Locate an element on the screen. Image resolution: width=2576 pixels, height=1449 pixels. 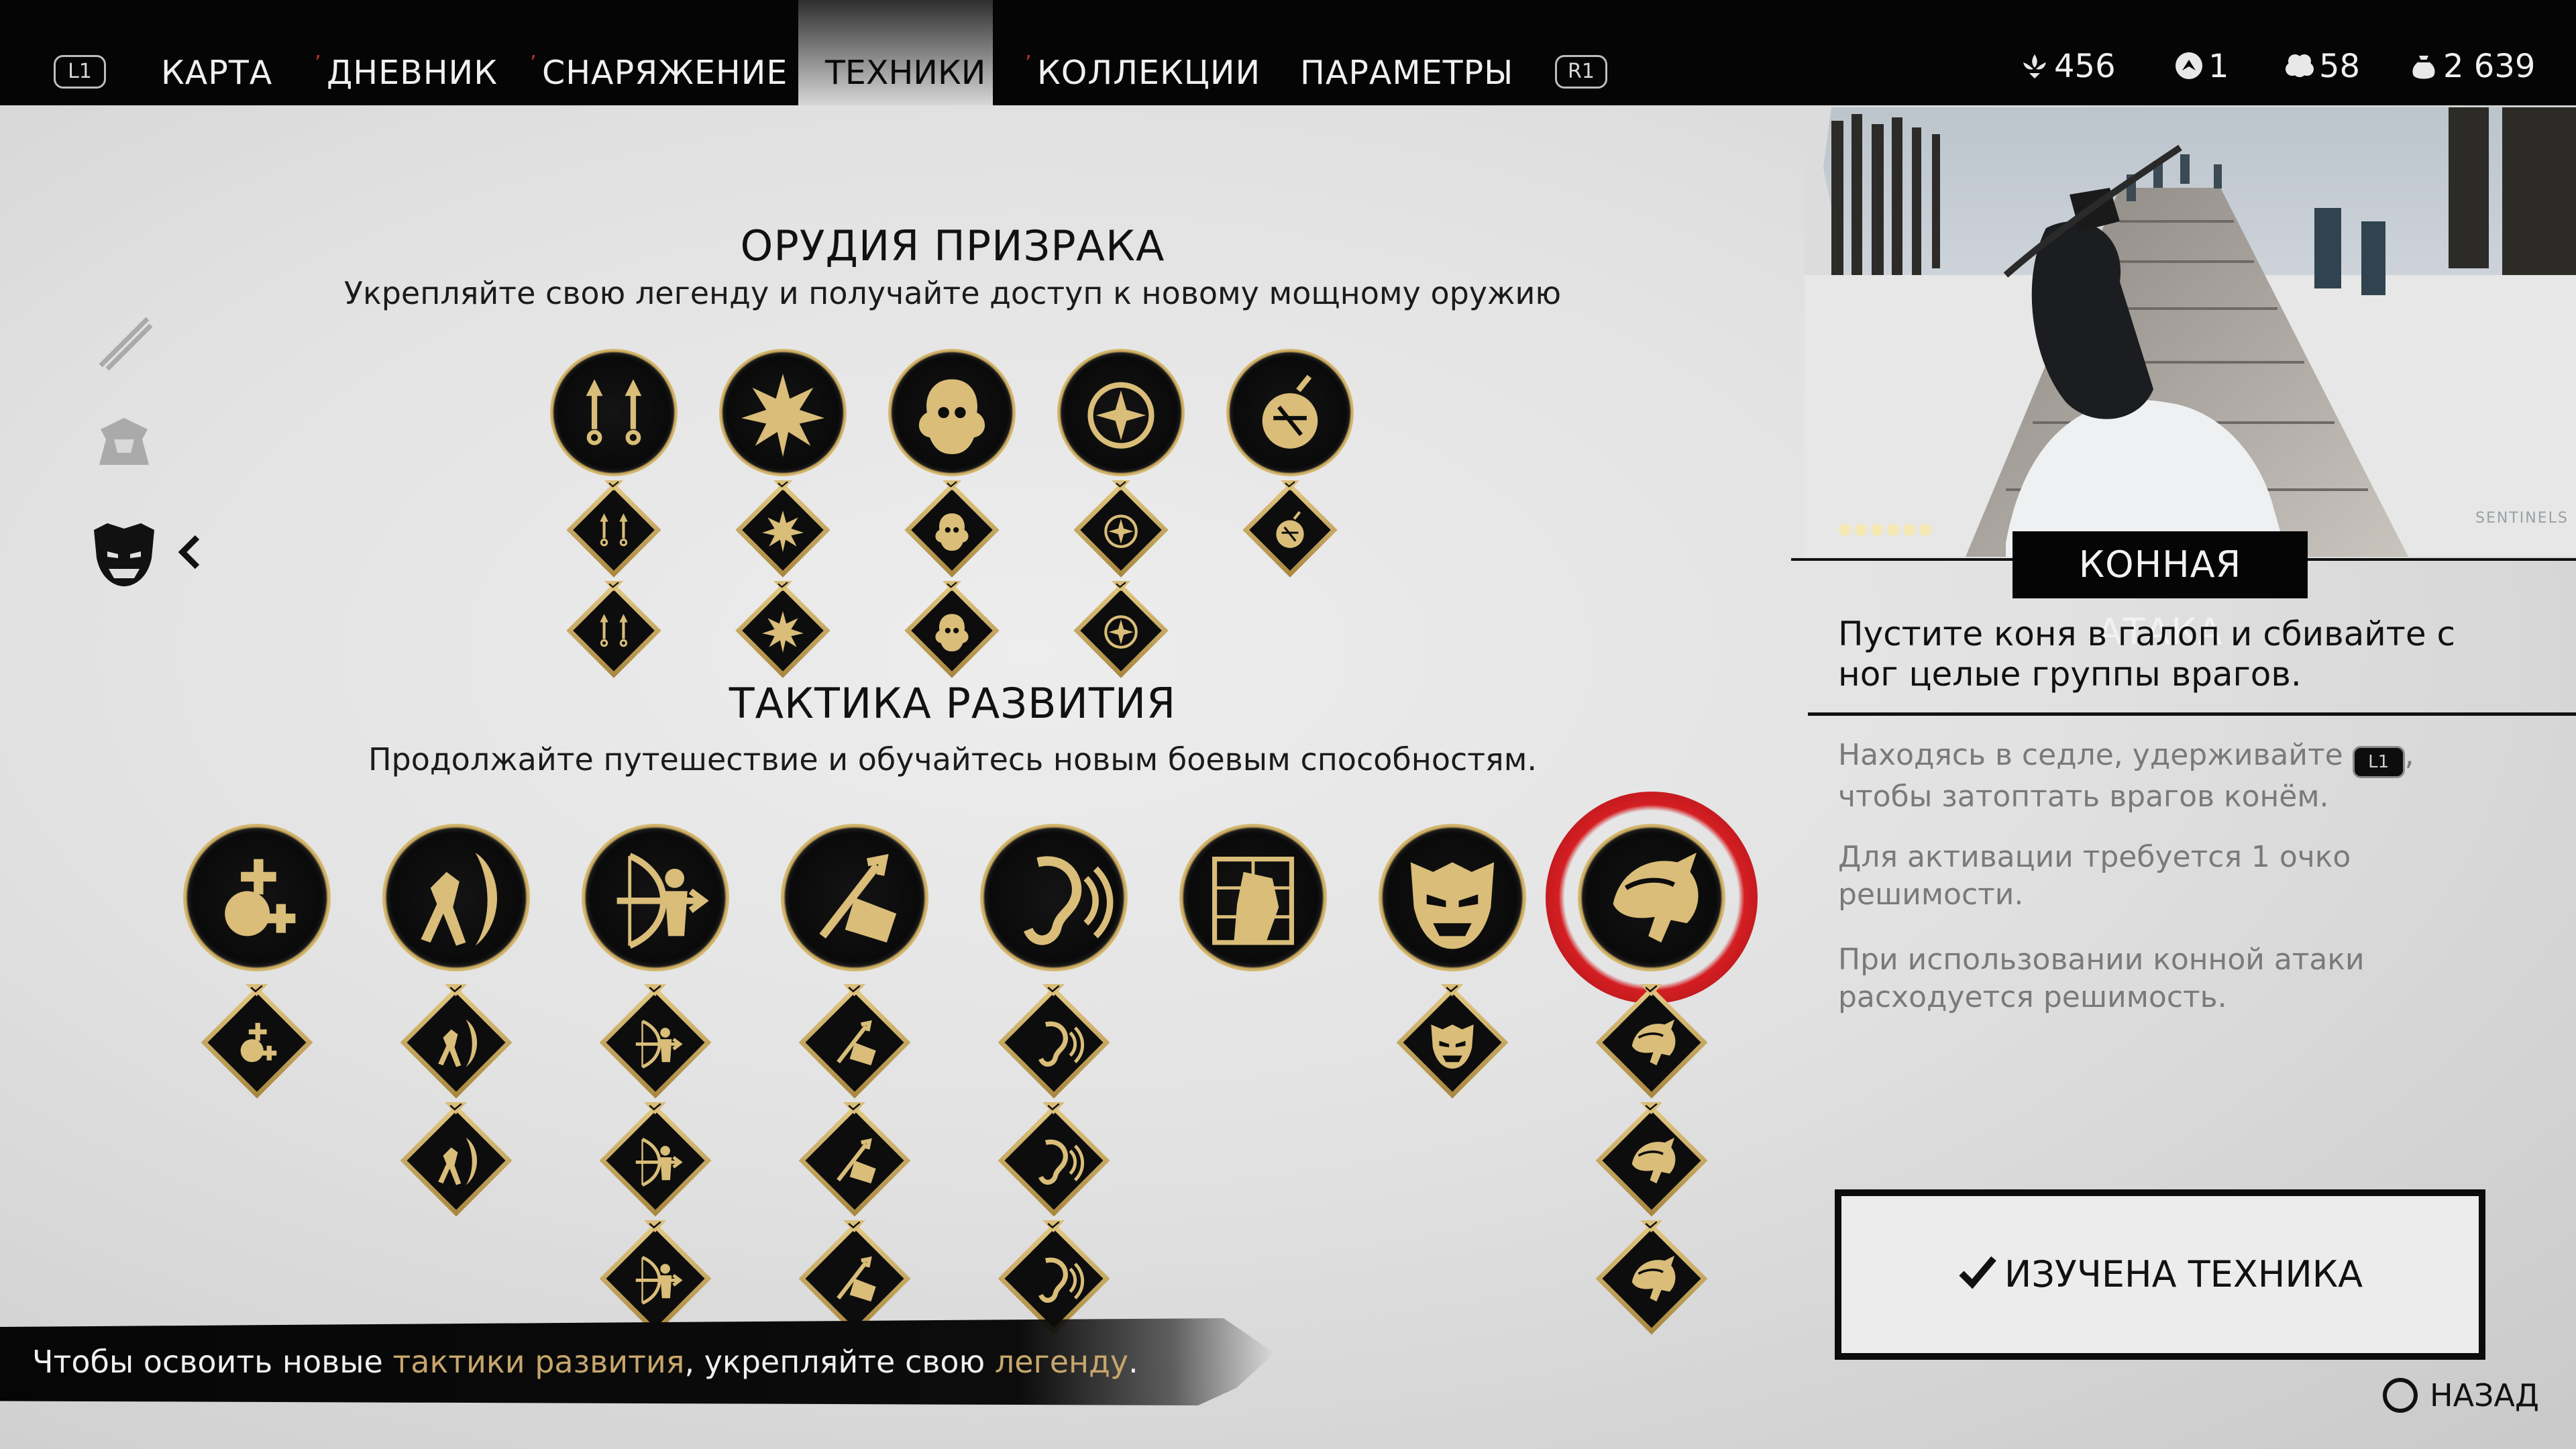
sticky-bomb-skill is located at coordinates (783, 412).